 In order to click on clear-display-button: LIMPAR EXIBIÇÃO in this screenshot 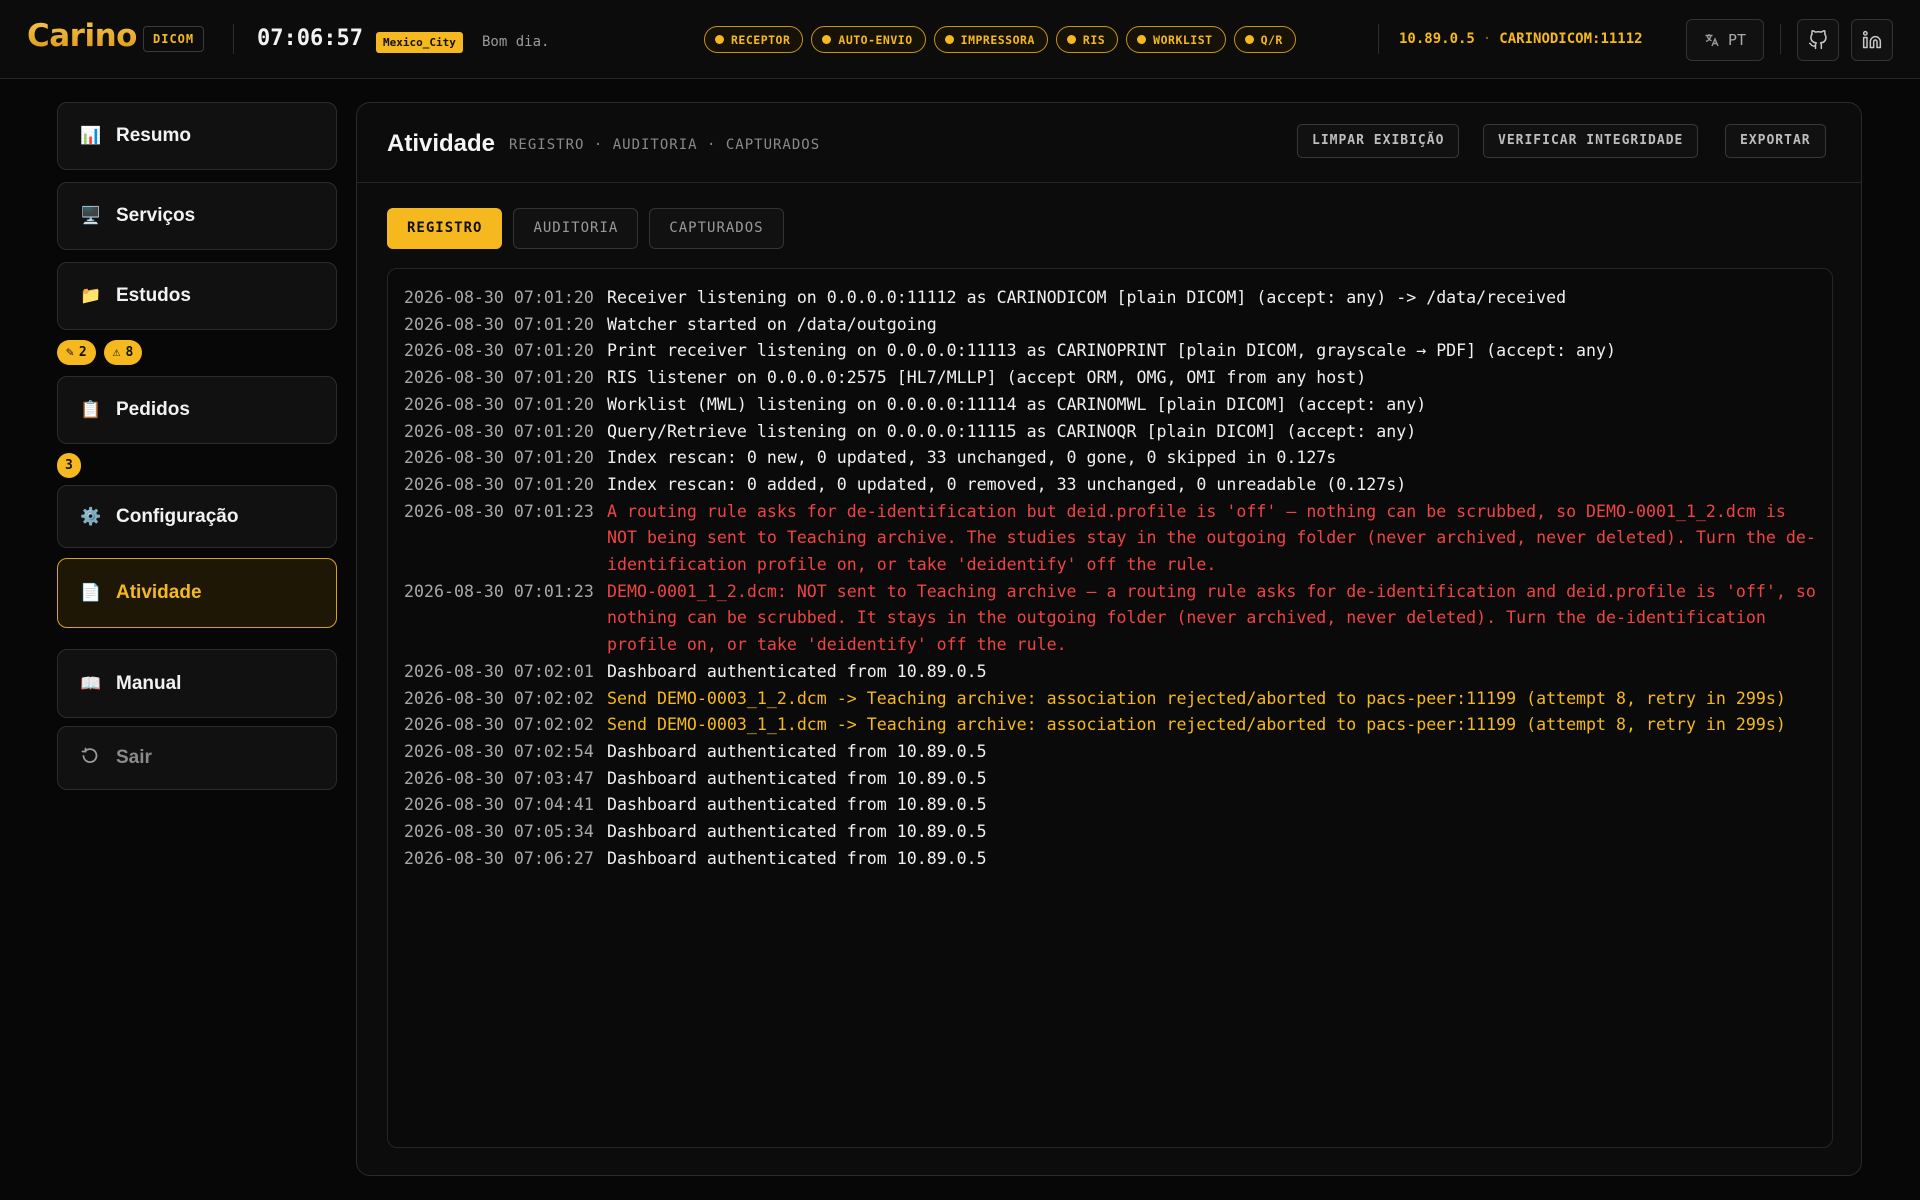, I will do `click(1378, 141)`.